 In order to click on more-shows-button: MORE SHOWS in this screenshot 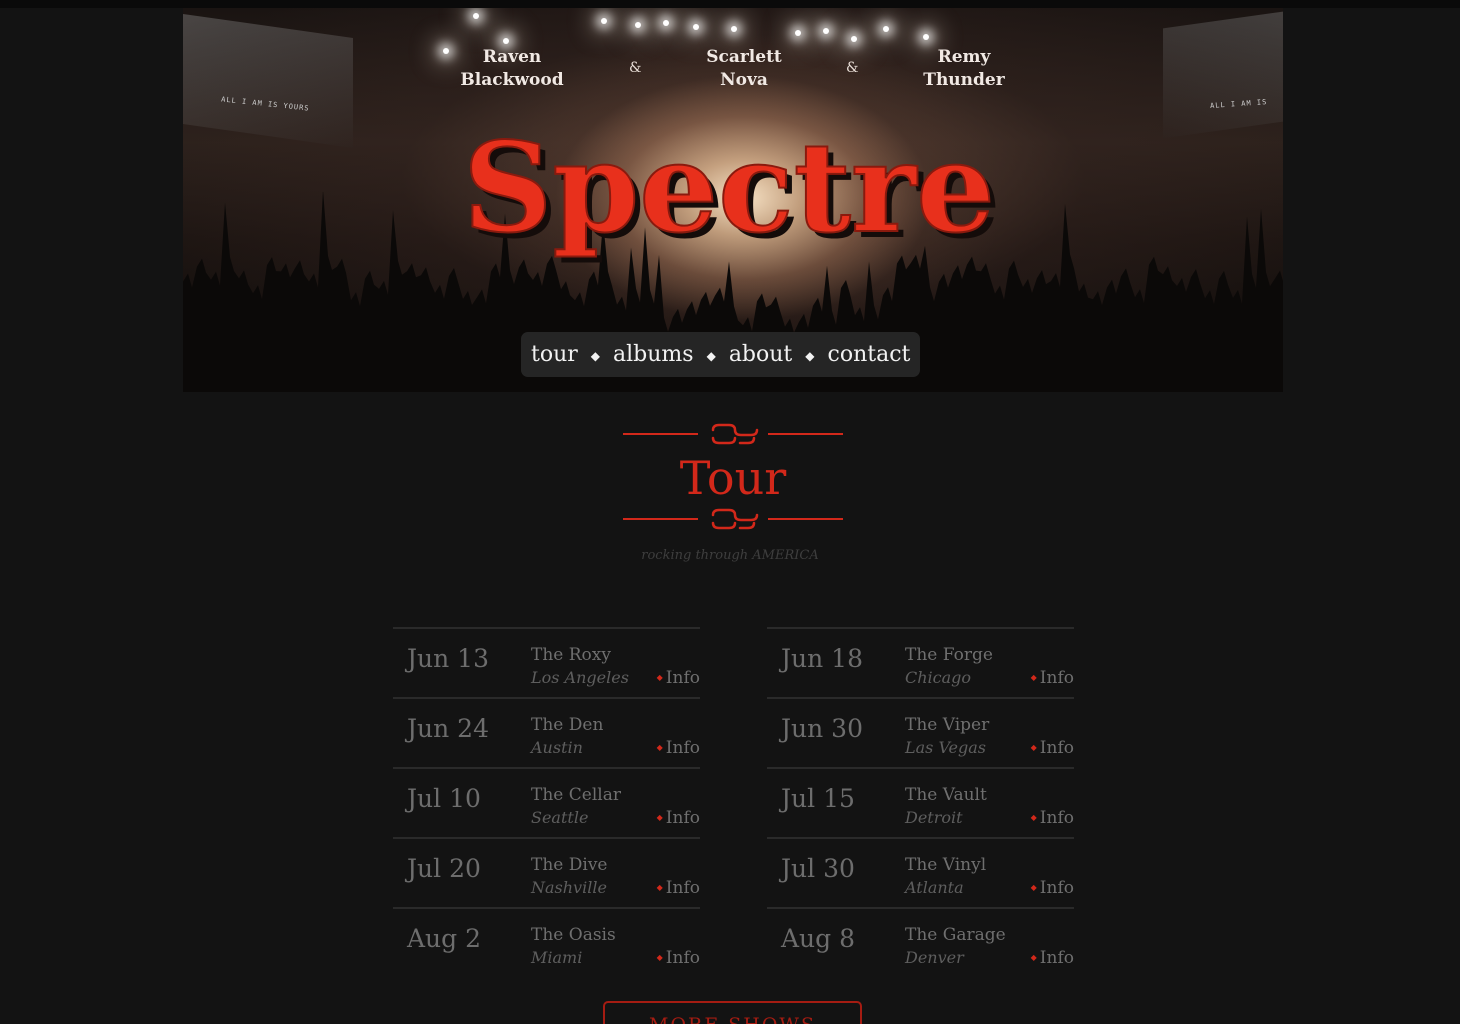, I will do `click(732, 1012)`.